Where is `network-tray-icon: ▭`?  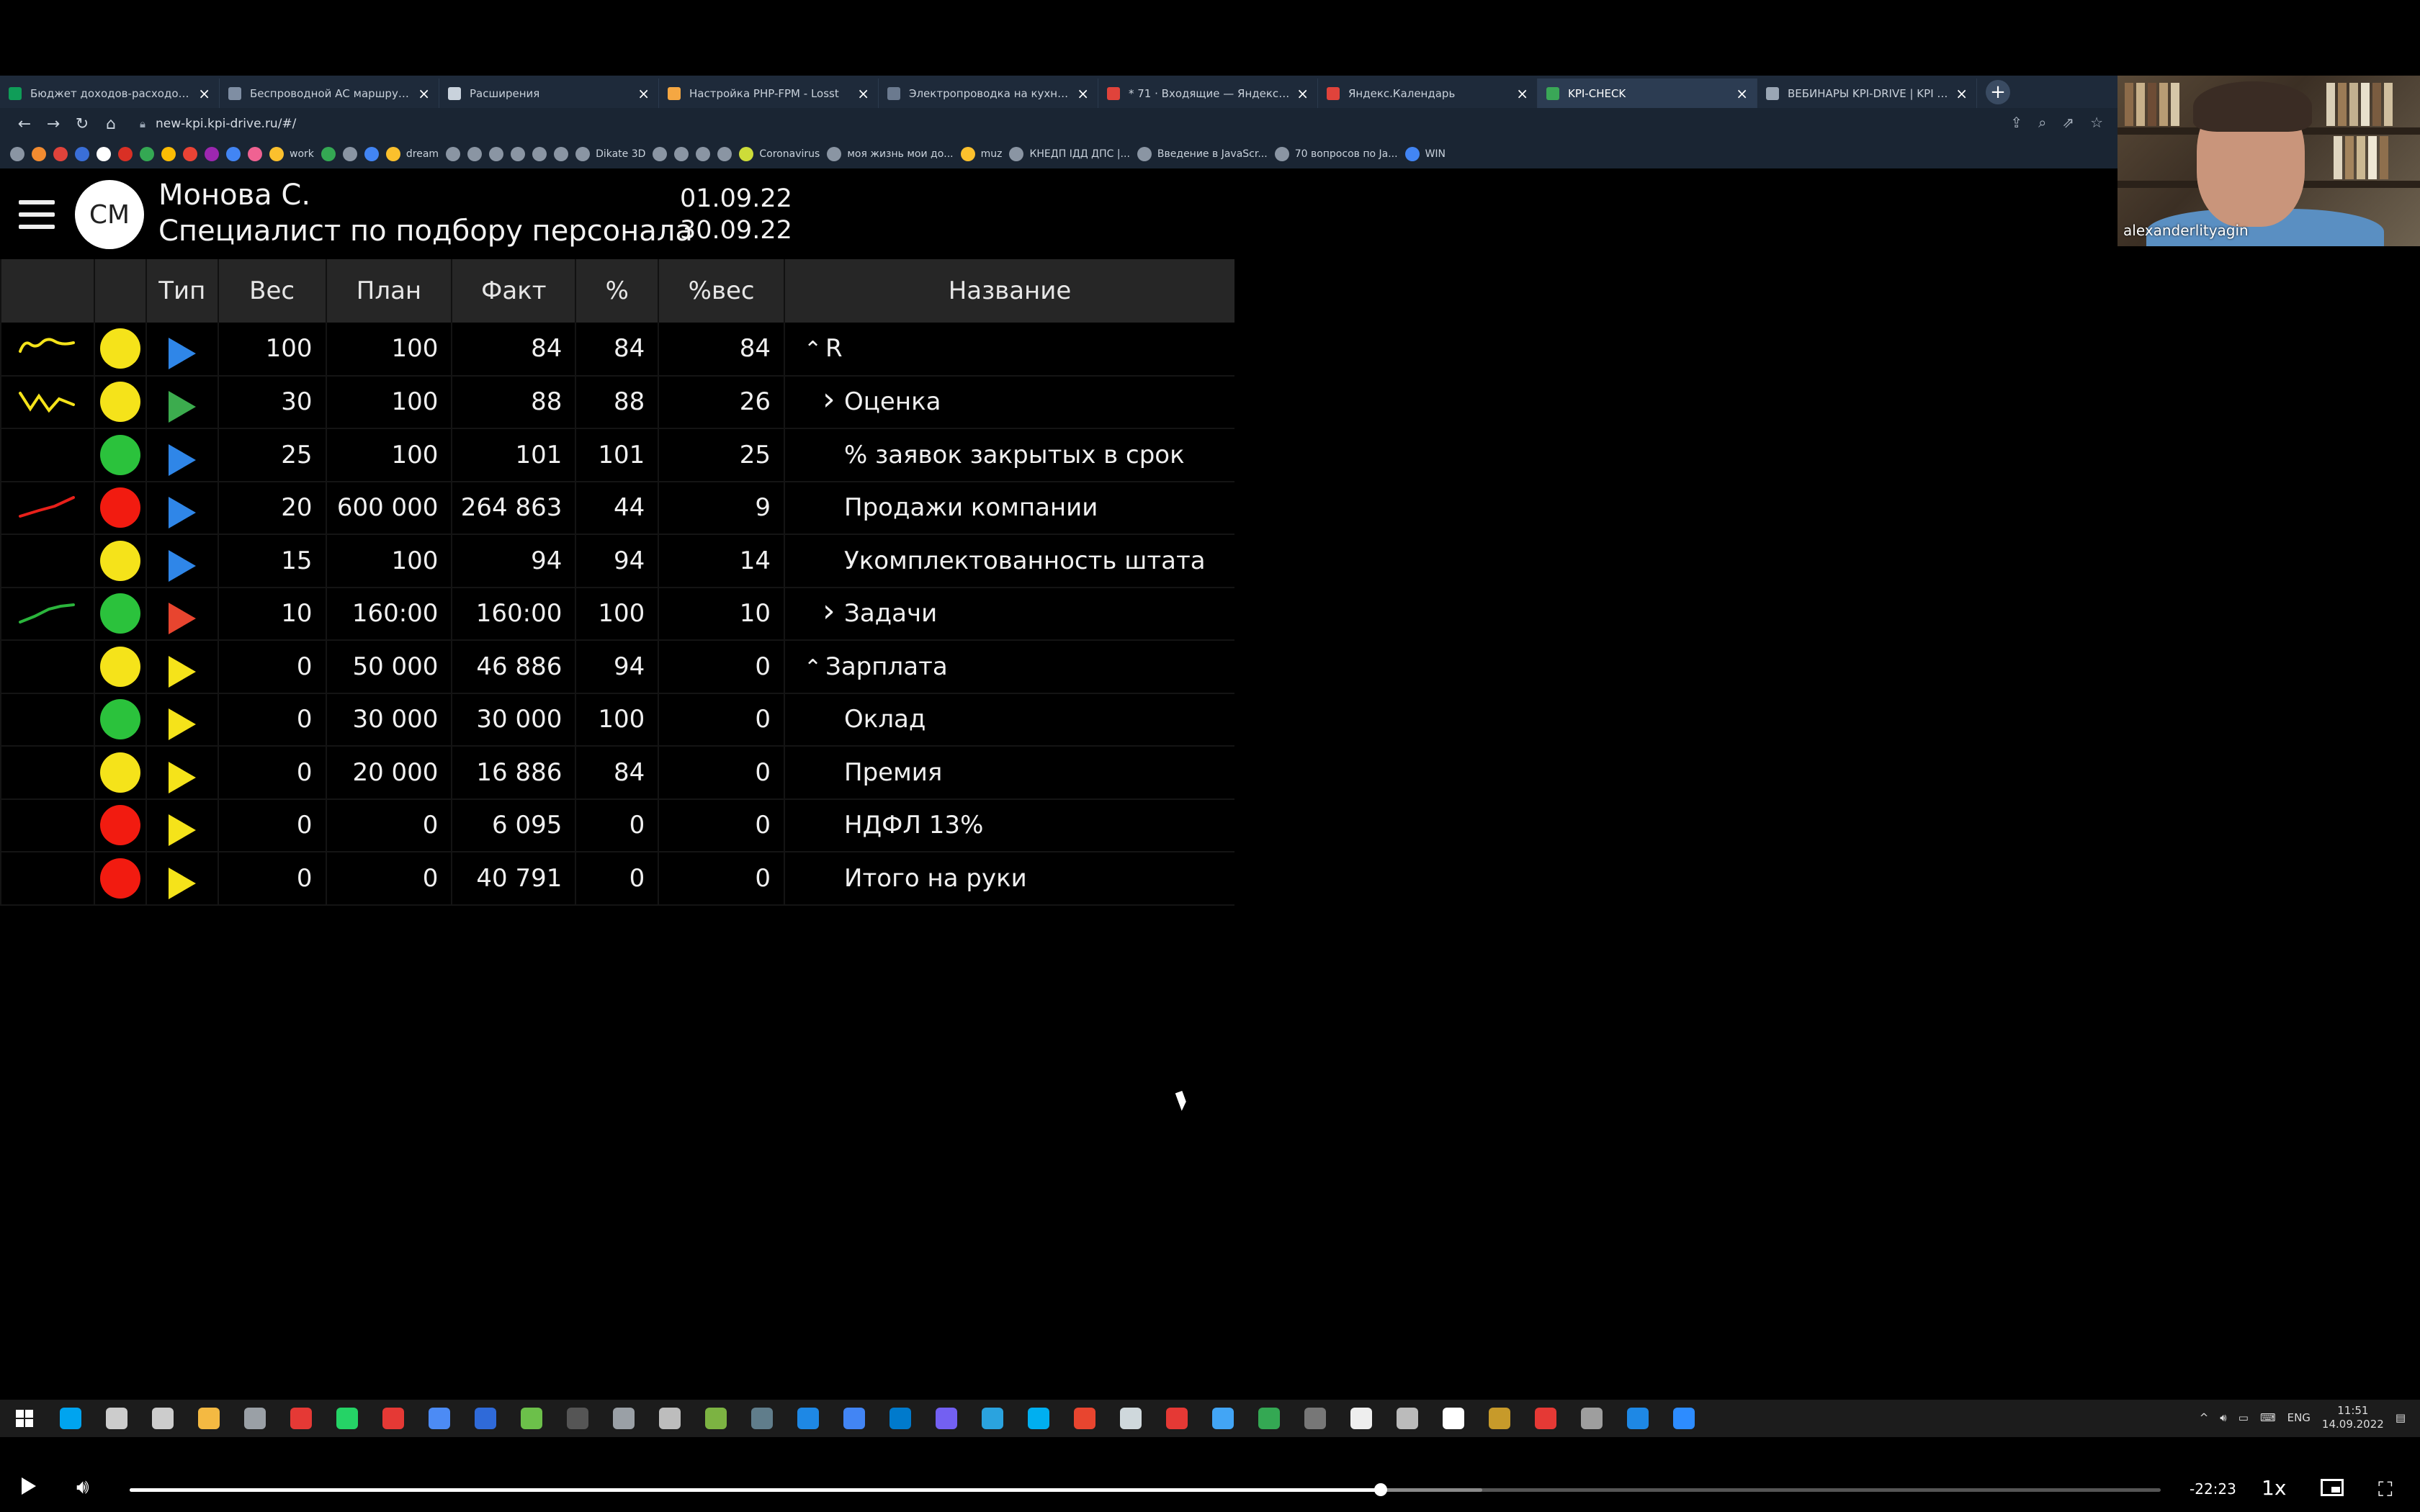
network-tray-icon: ▭ is located at coordinates (2243, 1417).